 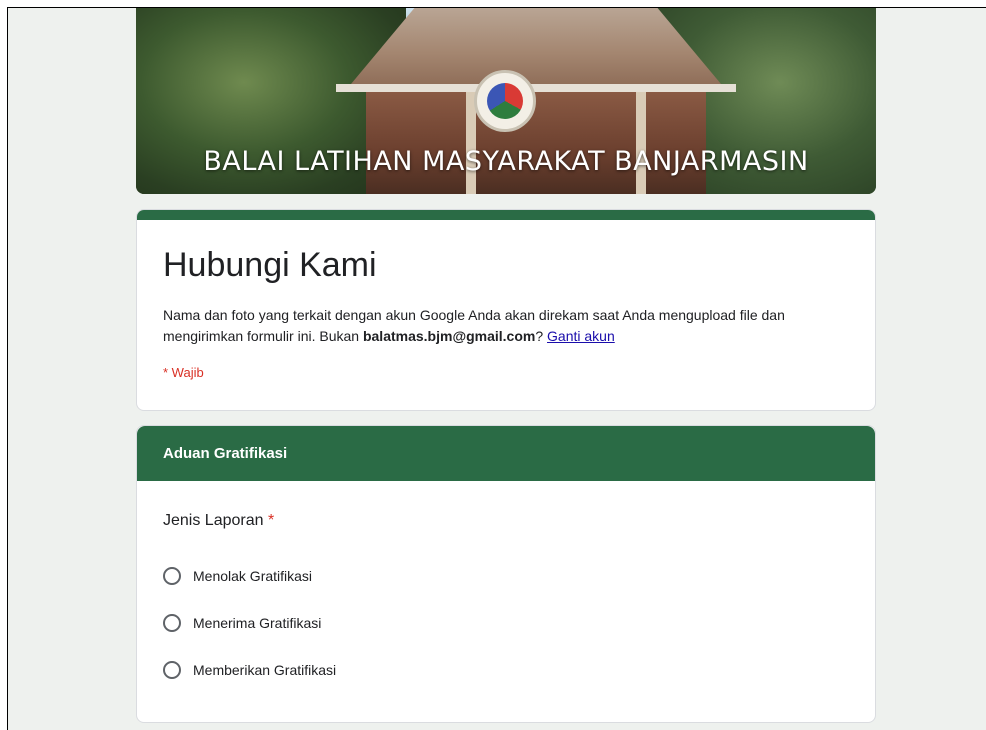 What do you see at coordinates (641, 143) in the screenshot?
I see `banner-pillar` at bounding box center [641, 143].